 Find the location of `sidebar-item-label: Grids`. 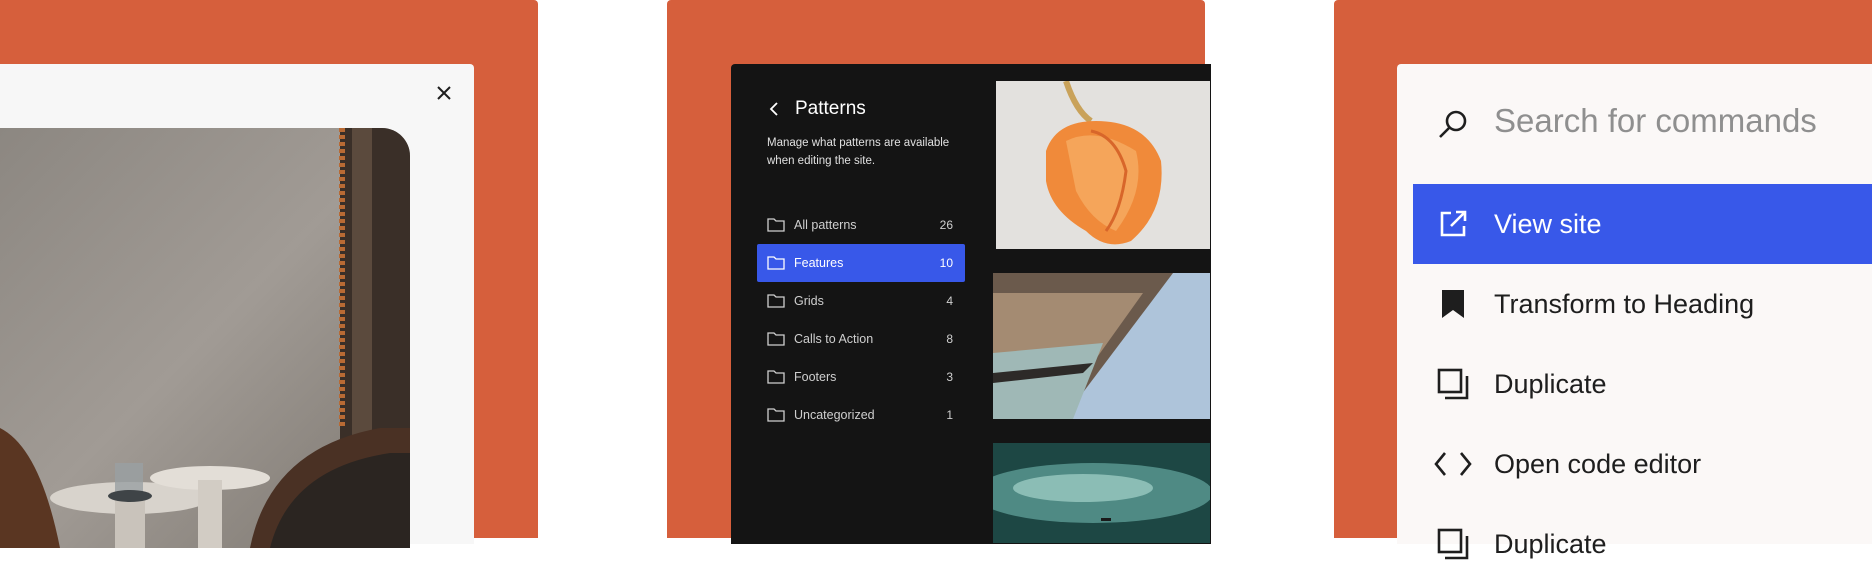

sidebar-item-label: Grids is located at coordinates (809, 301).